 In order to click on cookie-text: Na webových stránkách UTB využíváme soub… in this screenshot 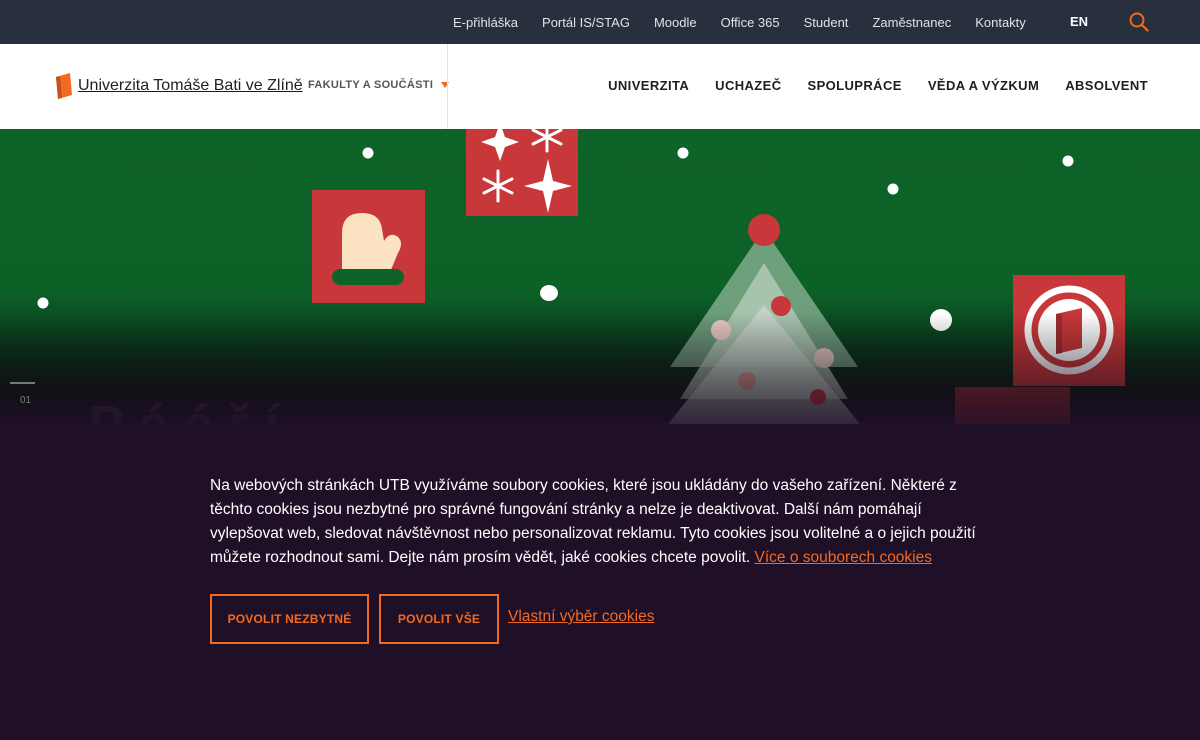, I will do `click(600, 522)`.